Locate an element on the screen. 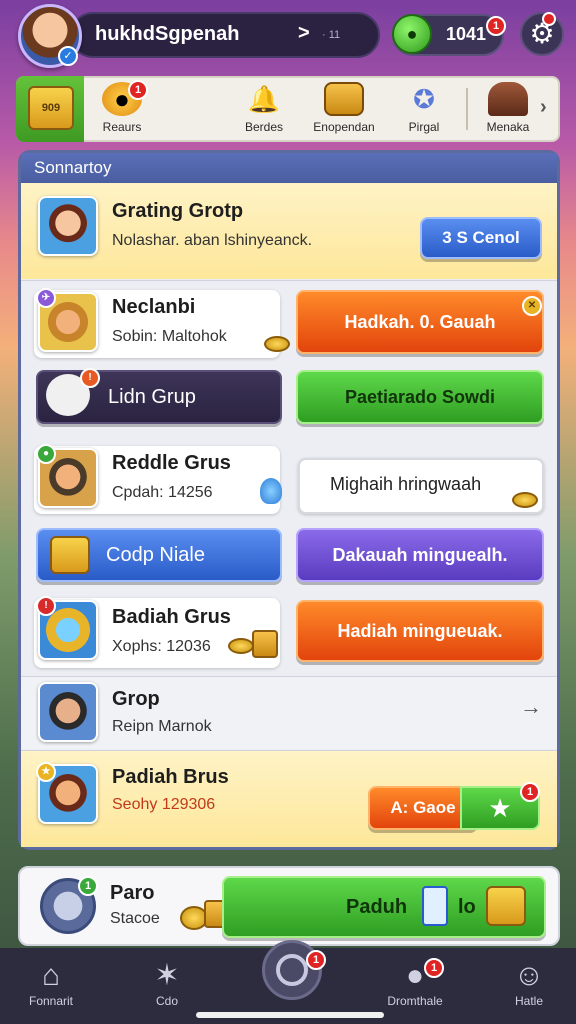  nav-chat: ● Dromthale is located at coordinates (415, 983).